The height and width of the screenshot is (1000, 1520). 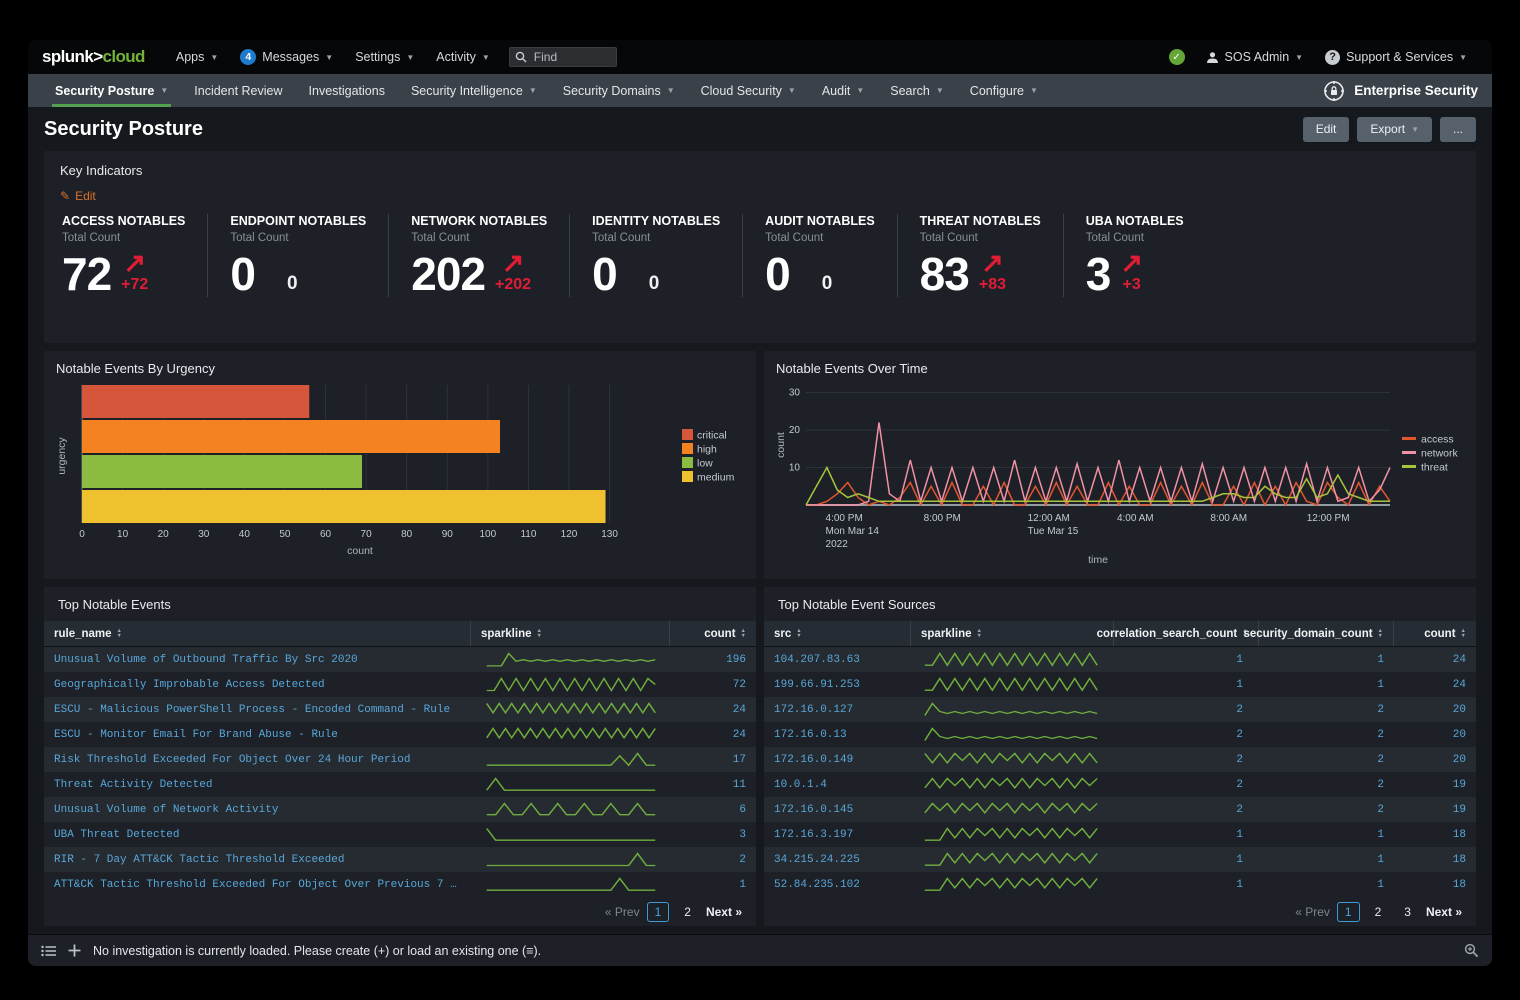 I want to click on tab-cloud-security: Cloud Security ▼, so click(x=748, y=90).